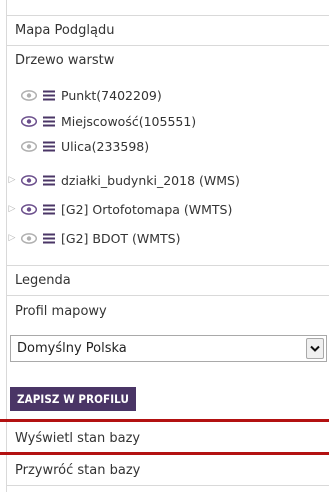 This screenshot has width=329, height=492. I want to click on section-show-db-state-label: Wyświetl stan bazy, so click(78, 438).